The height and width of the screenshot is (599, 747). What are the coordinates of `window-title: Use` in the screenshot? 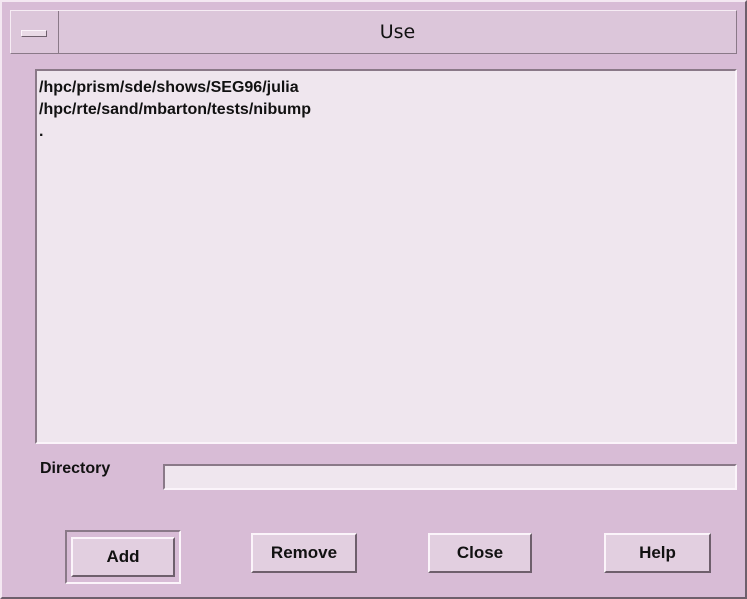 It's located at (397, 32).